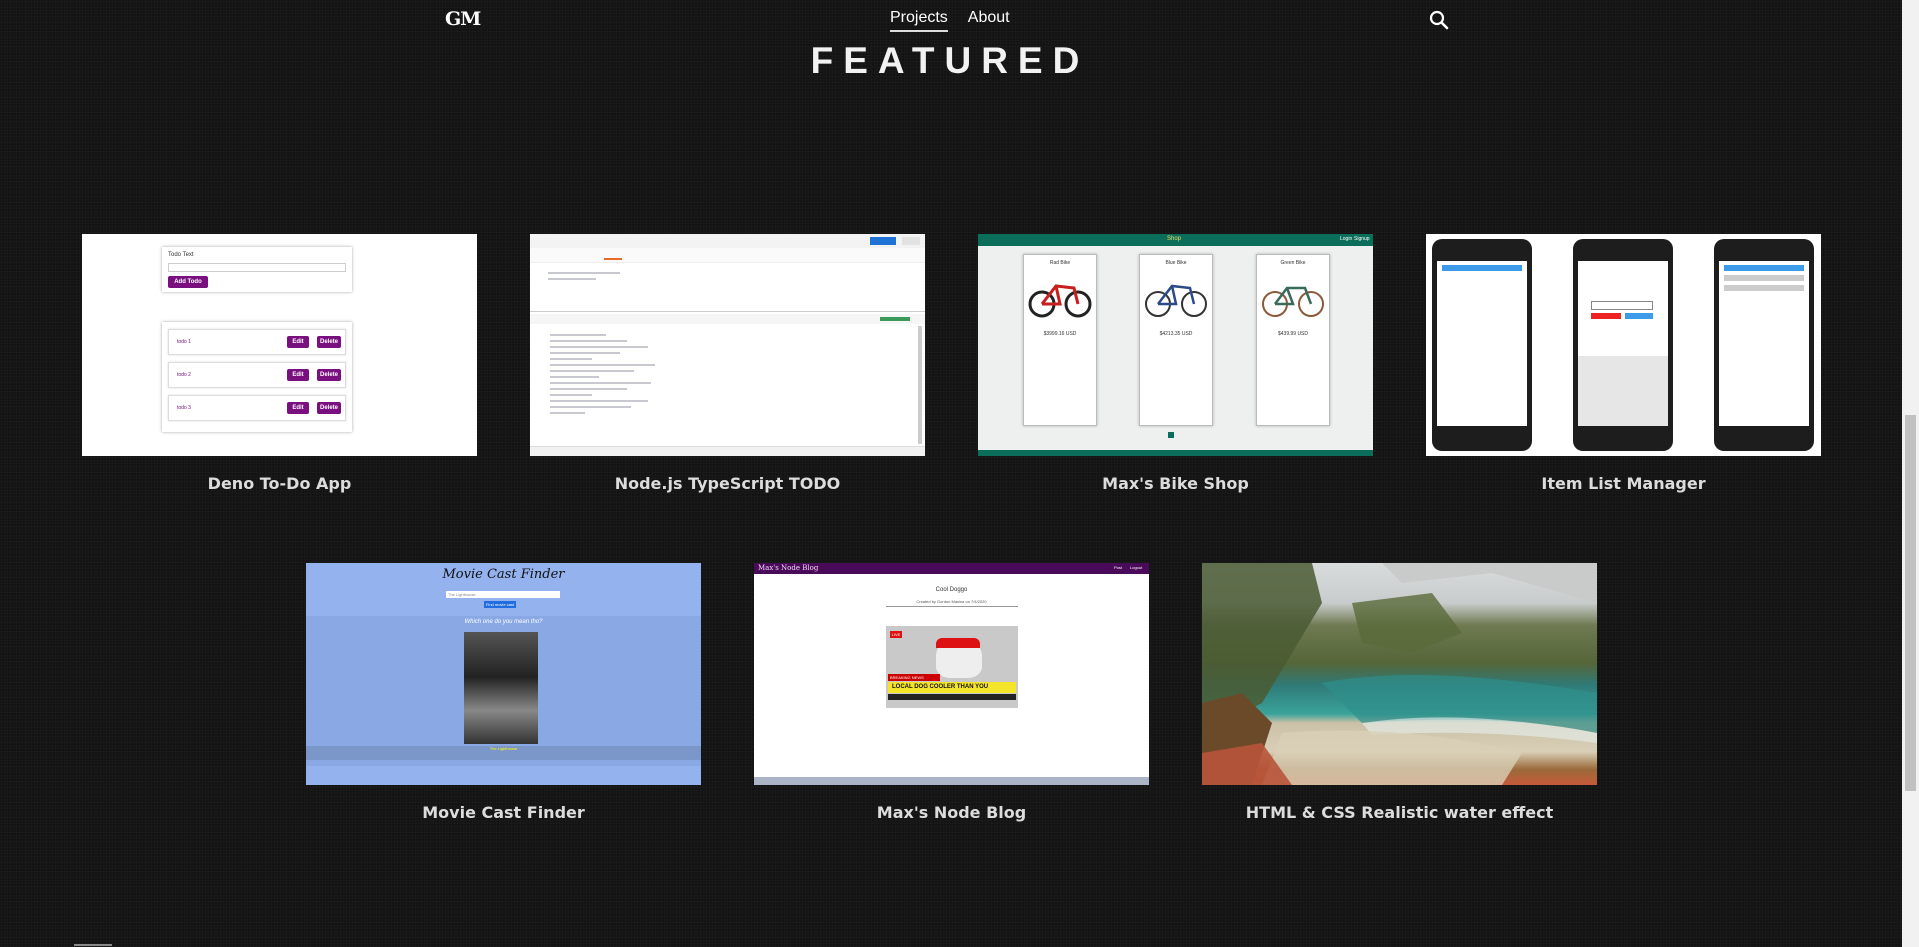  Describe the element at coordinates (950, 60) in the screenshot. I see `page-title: FEATURED` at that location.